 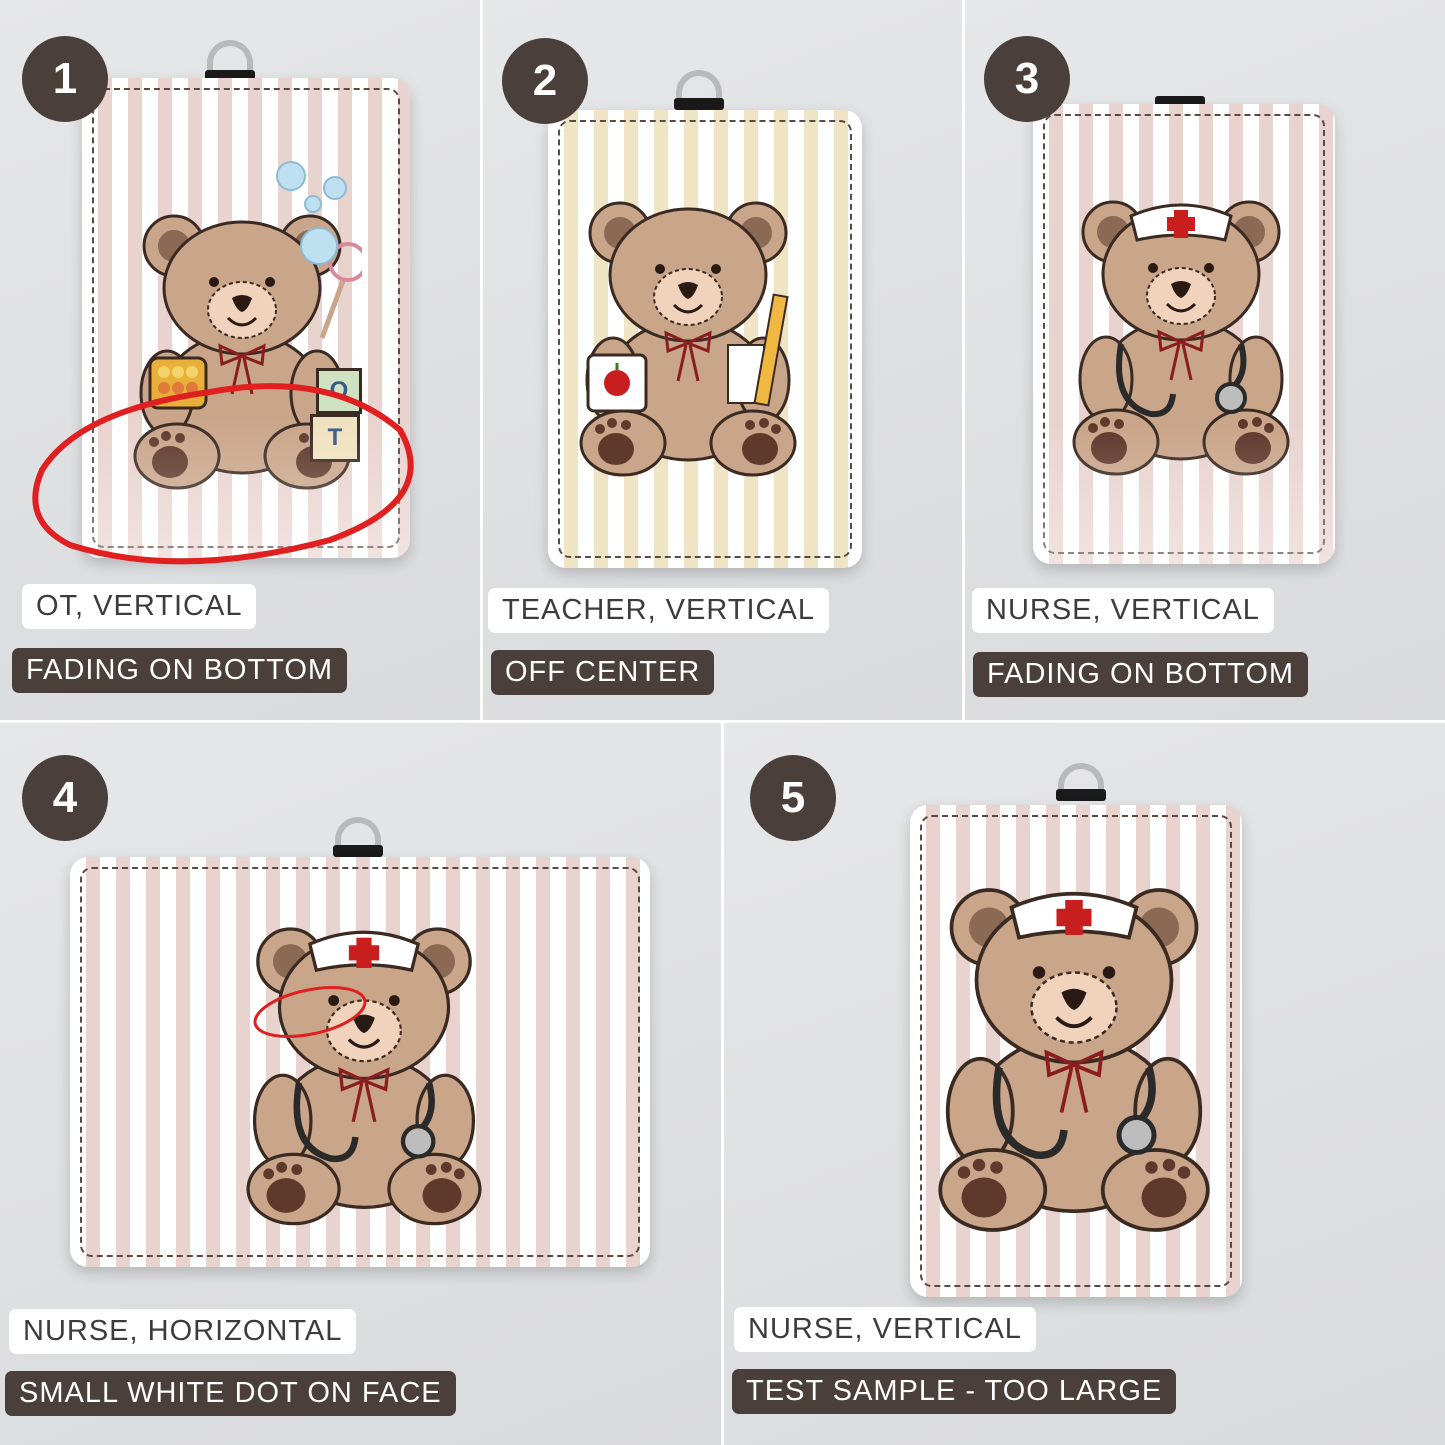 I want to click on panel-number-badge: 3, so click(x=1027, y=79).